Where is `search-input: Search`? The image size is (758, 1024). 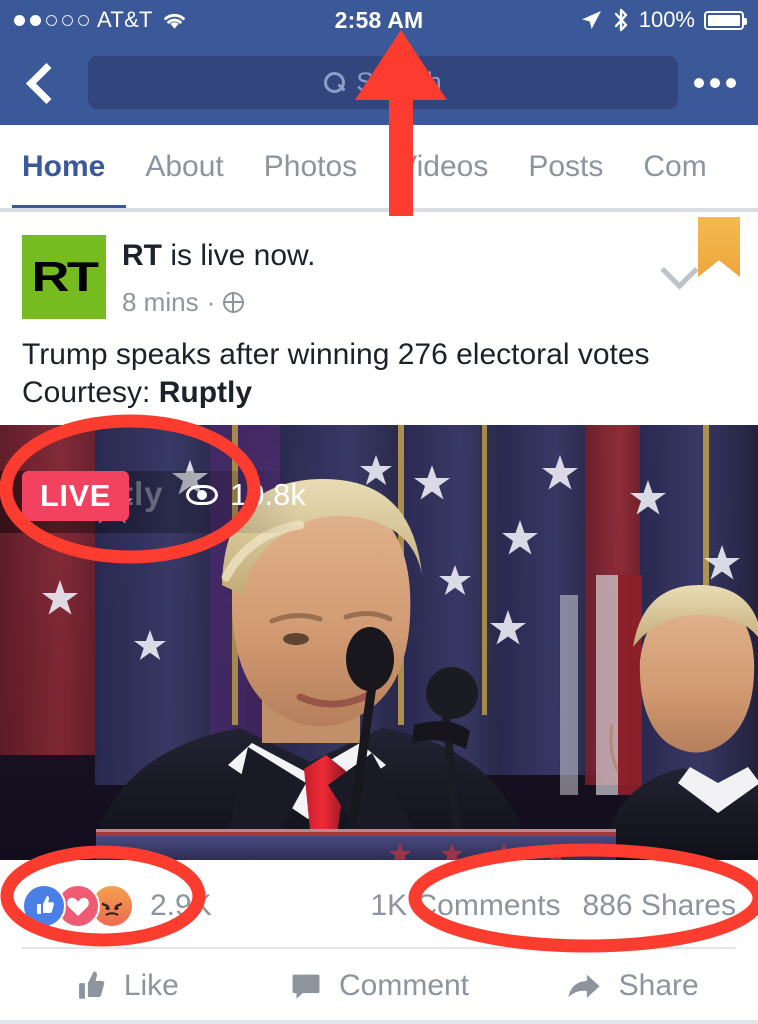
search-input: Search is located at coordinates (383, 82).